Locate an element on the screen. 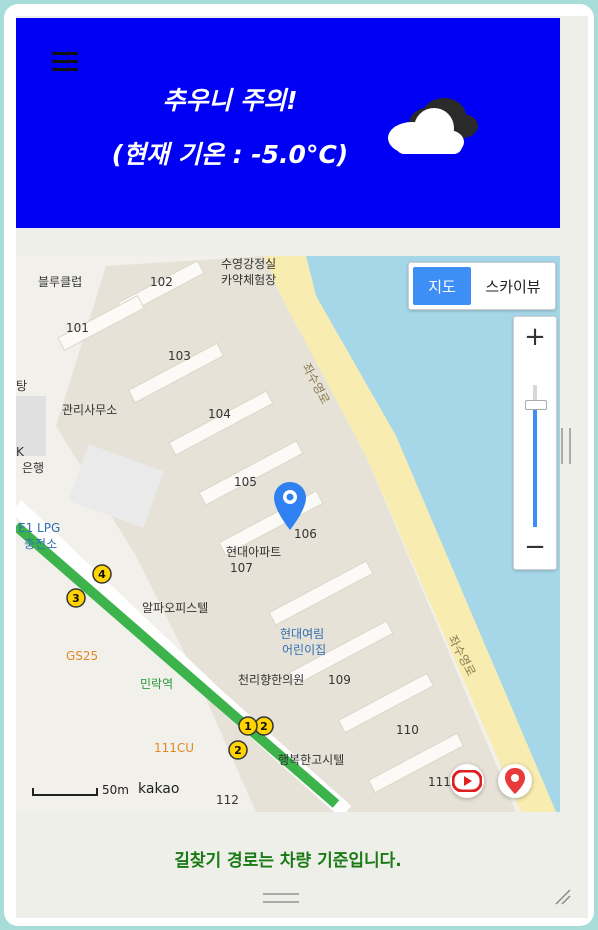 Image resolution: width=598 pixels, height=930 pixels. map-label: 관리사무소 is located at coordinates (89, 410).